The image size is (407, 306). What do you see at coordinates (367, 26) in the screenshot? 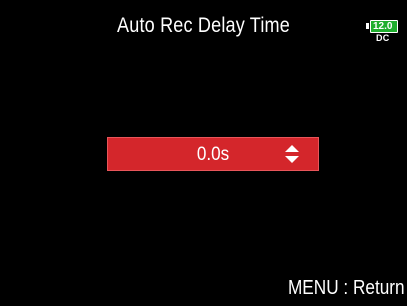
I see `battery-cap` at bounding box center [367, 26].